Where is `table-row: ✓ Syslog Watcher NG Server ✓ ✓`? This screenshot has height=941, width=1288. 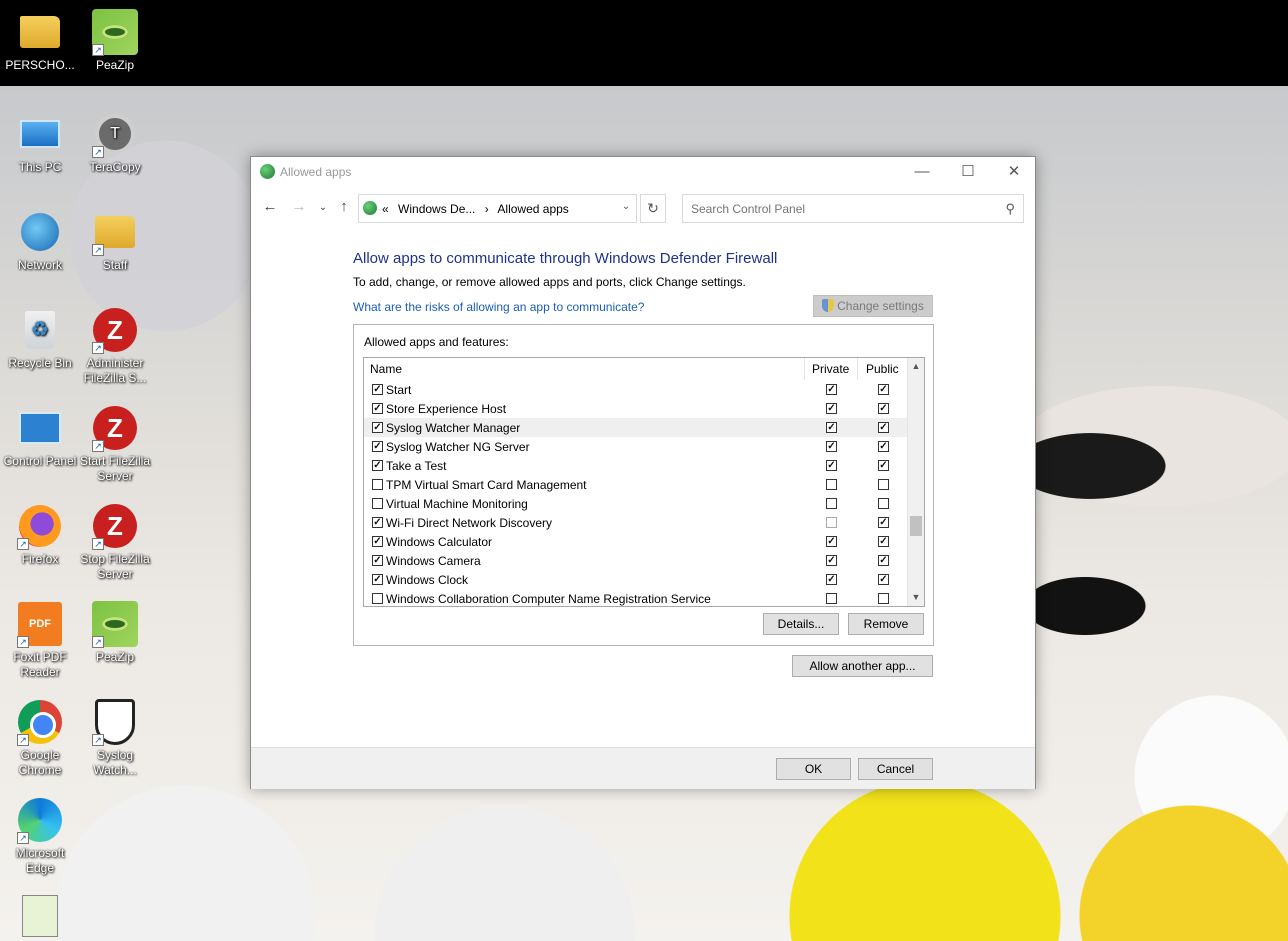 table-row: ✓ Syslog Watcher NG Server ✓ ✓ is located at coordinates (636, 446).